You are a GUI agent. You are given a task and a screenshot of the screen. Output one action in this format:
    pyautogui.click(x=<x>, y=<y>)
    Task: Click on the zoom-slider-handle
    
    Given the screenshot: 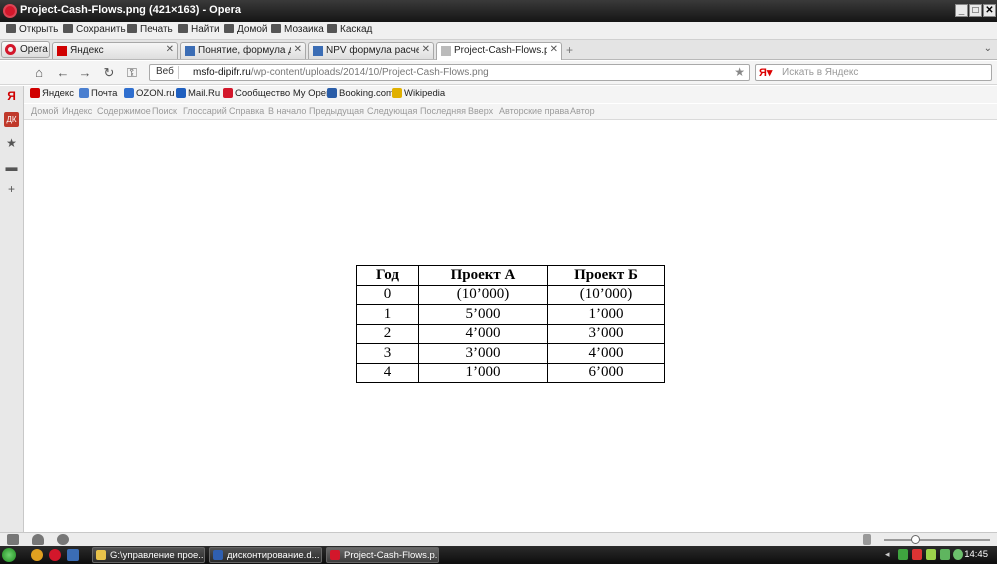 What is the action you would take?
    pyautogui.click(x=915, y=539)
    